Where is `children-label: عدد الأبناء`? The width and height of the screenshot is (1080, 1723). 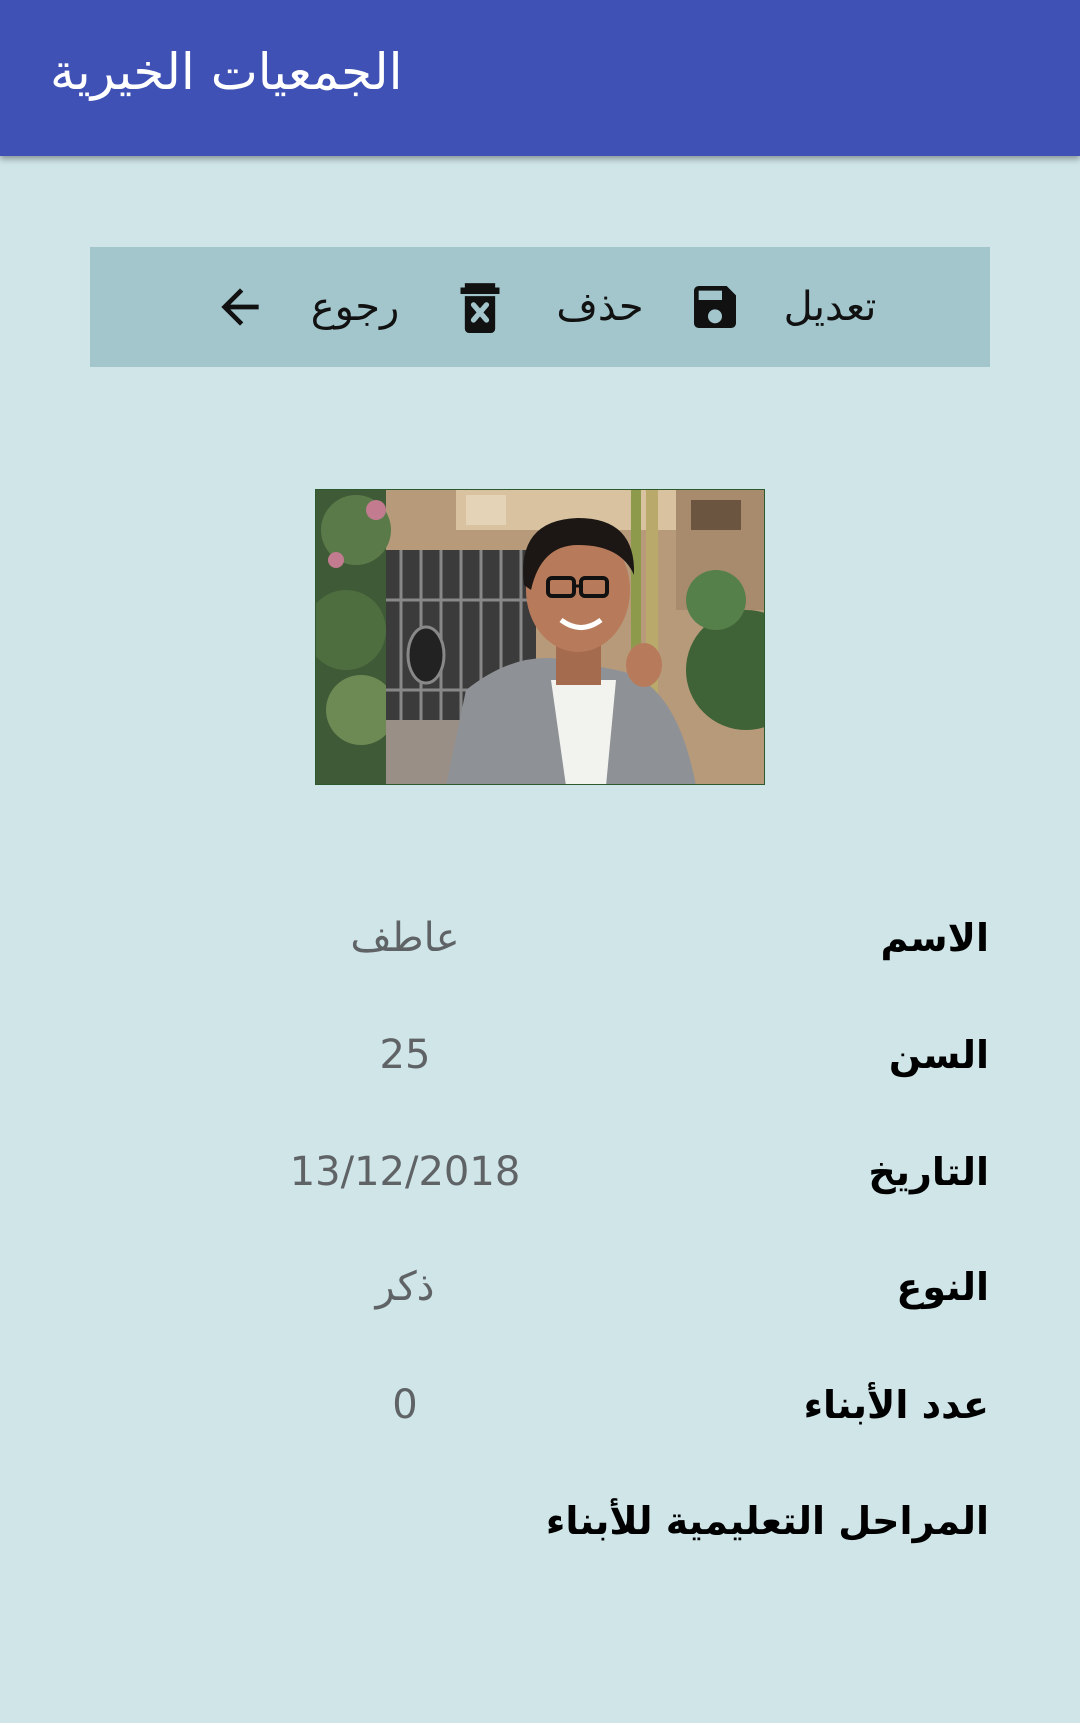
children-label: عدد الأبناء is located at coordinates (896, 1405).